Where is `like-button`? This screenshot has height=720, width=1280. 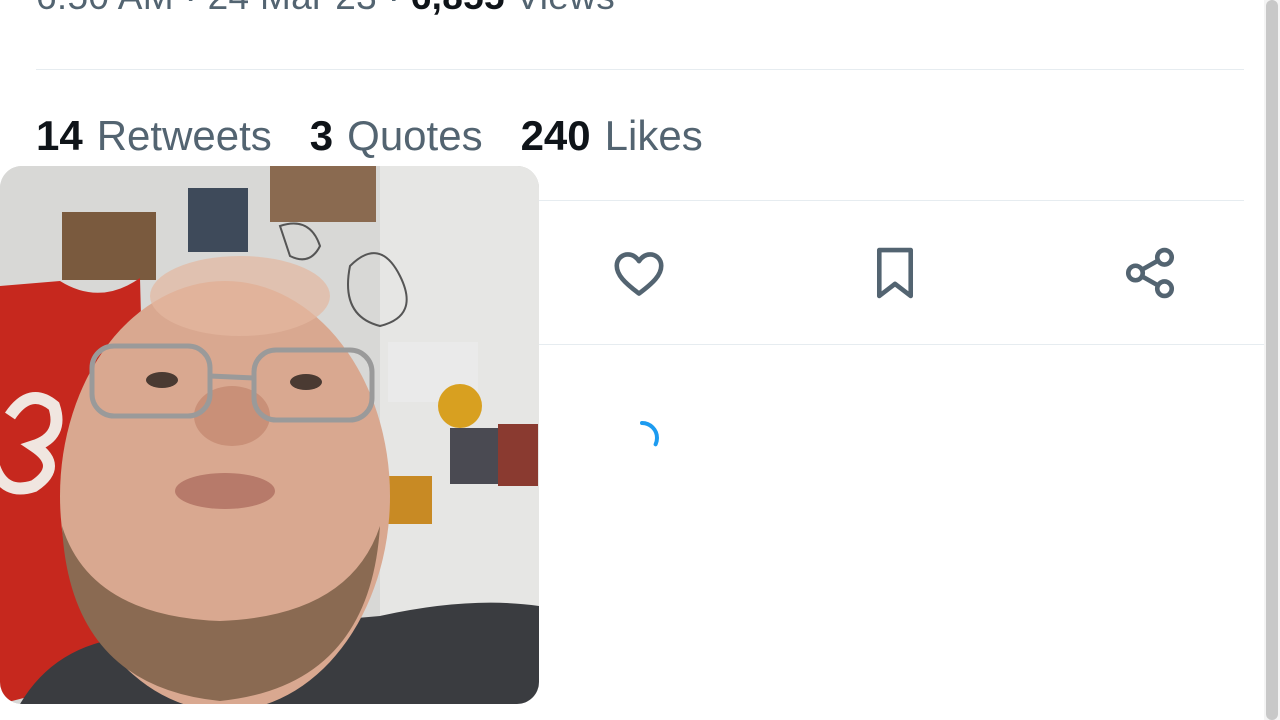 like-button is located at coordinates (639, 273).